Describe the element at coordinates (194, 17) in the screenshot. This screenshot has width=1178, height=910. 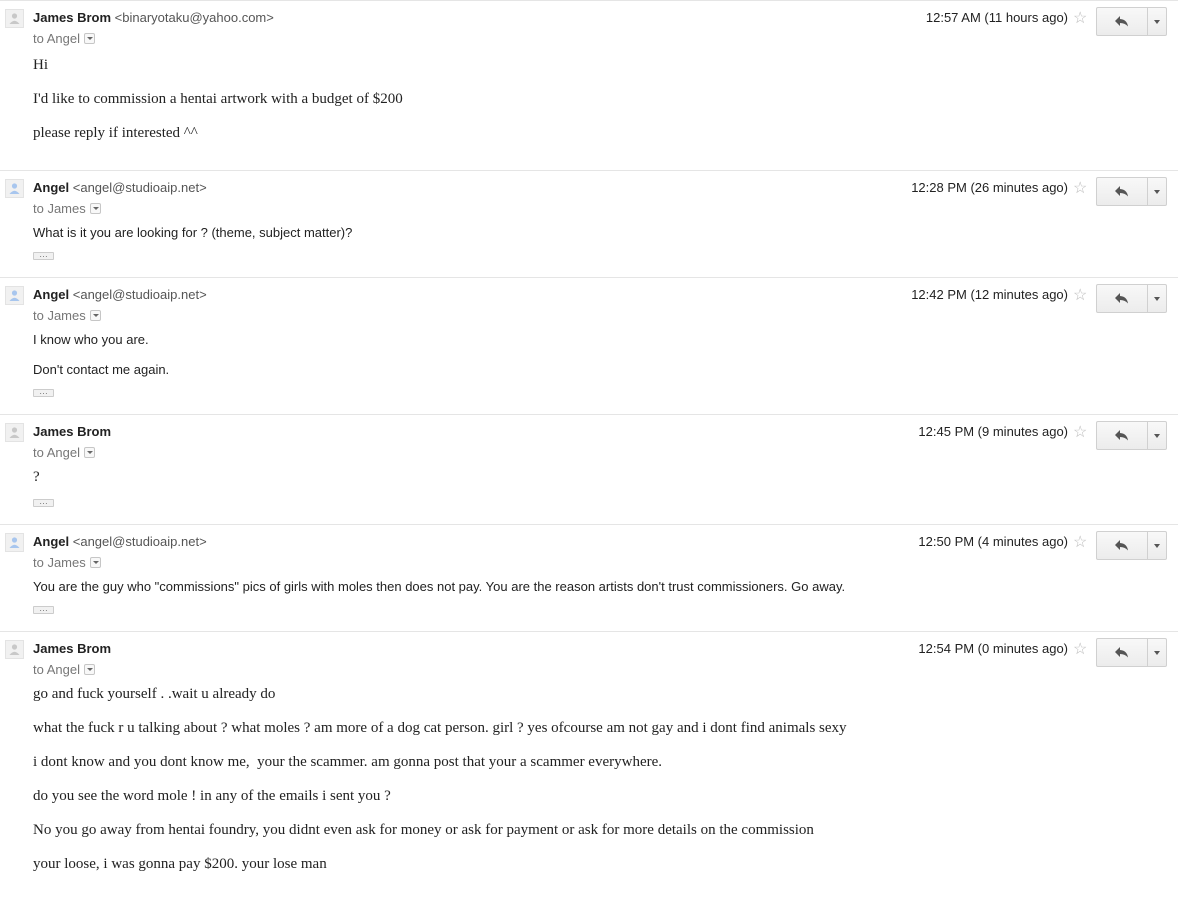
I see `sender-email: <binaryotaku@yahoo.com>` at that location.